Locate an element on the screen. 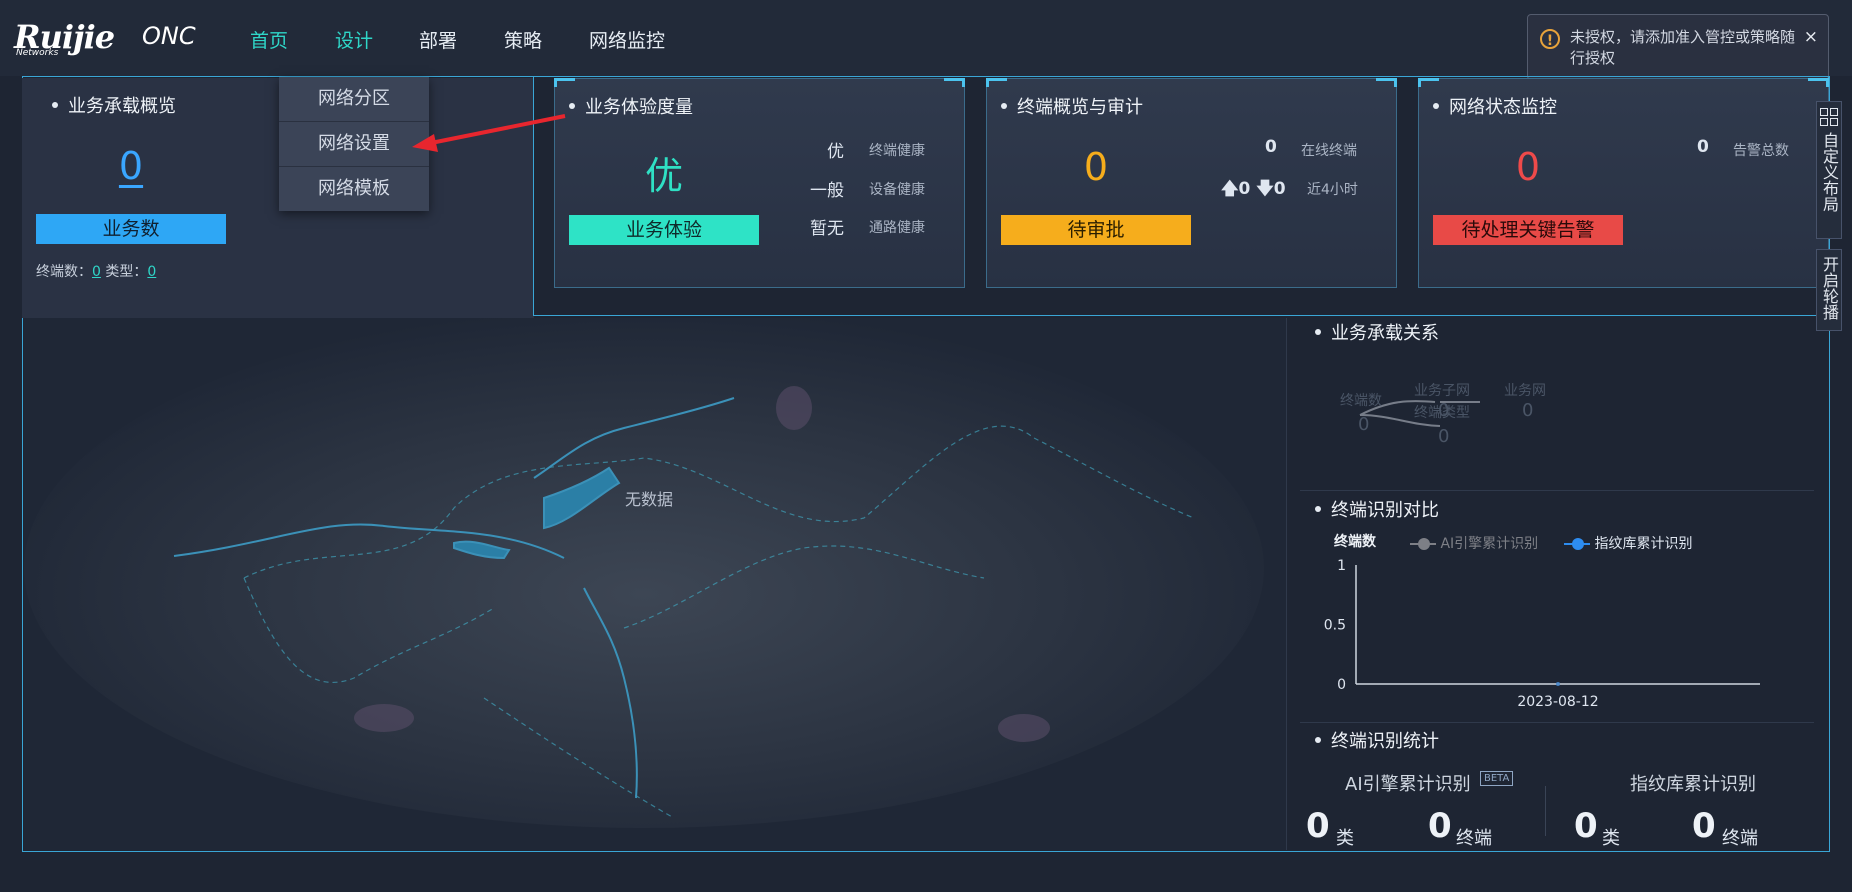  legend-ai: AI引擎累计识别 is located at coordinates (1474, 543).